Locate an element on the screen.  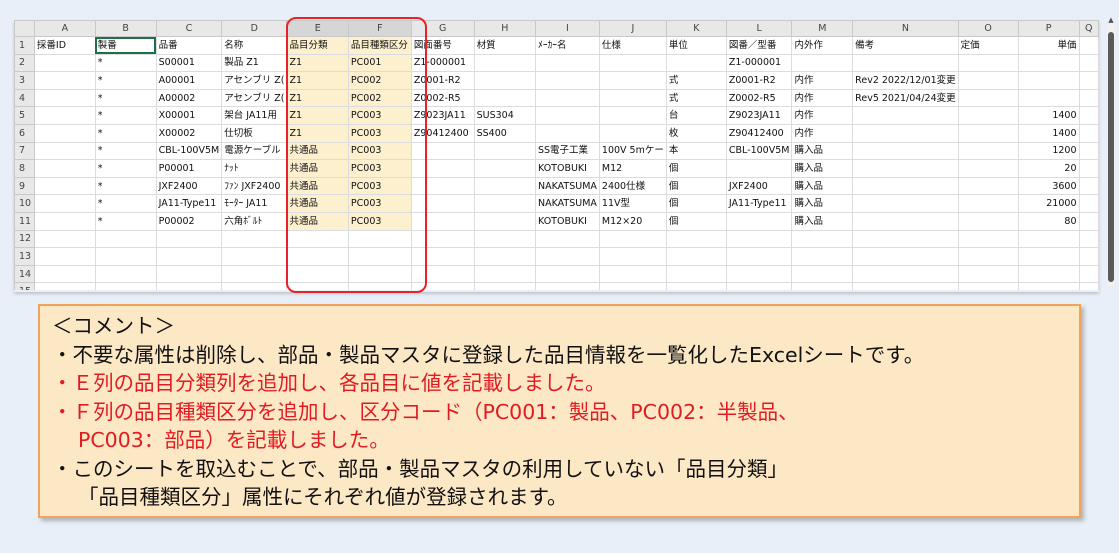
column-header-p: P is located at coordinates (1048, 28).